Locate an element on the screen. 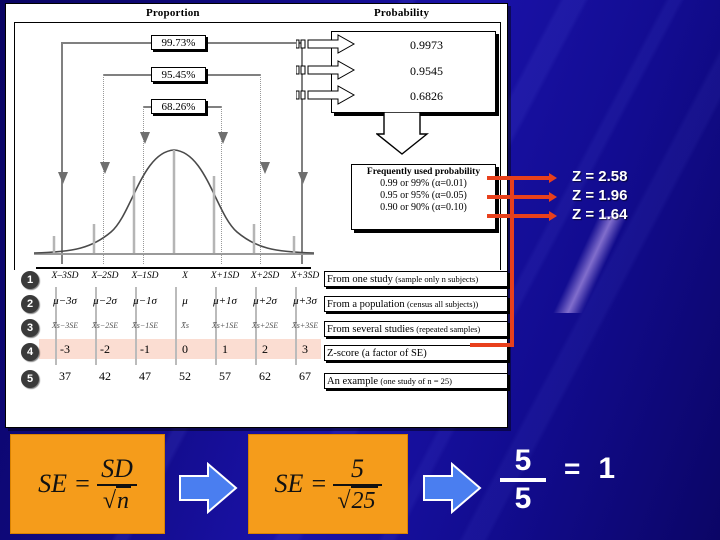 The image size is (720, 540). description-box-row3: From several studies (repeated samples) is located at coordinates (416, 329).